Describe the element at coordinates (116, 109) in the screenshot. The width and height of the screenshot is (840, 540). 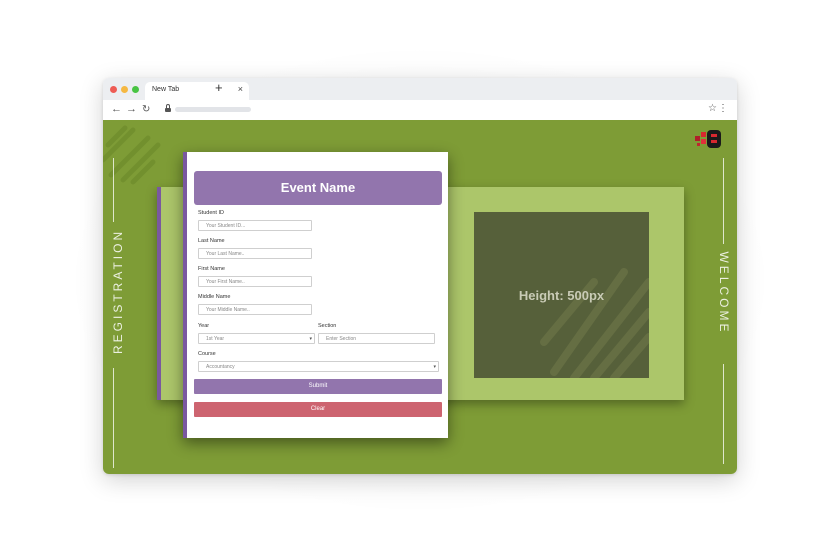
I see `back-arrow-icon: ←` at that location.